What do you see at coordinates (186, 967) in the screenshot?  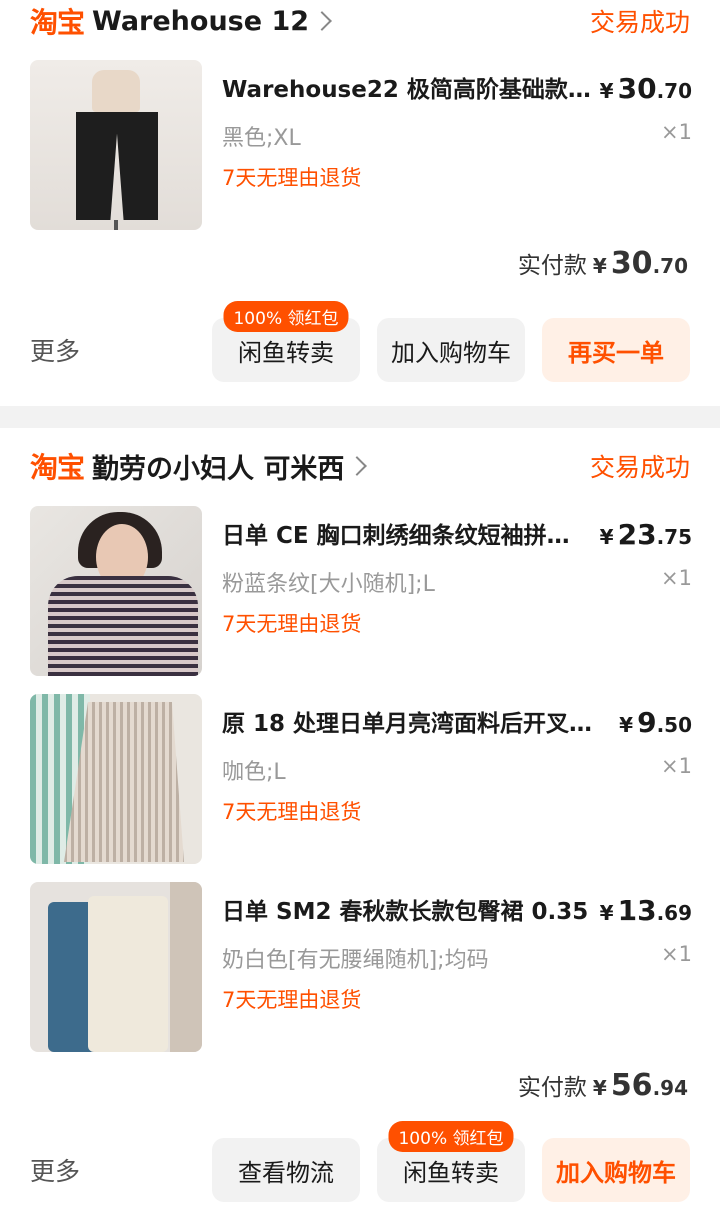 I see `wall-shape` at bounding box center [186, 967].